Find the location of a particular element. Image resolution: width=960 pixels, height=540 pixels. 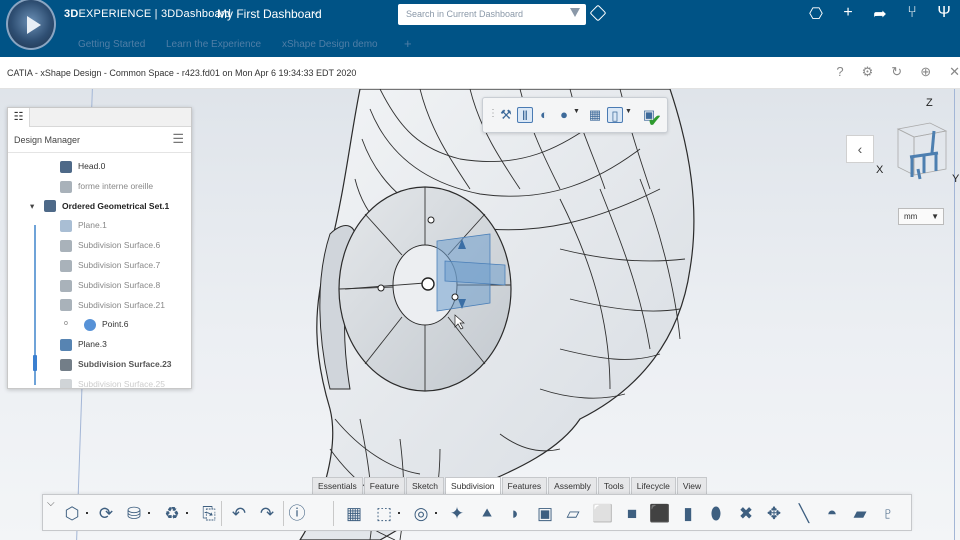

update-icon: ⟳ is located at coordinates (106, 514).